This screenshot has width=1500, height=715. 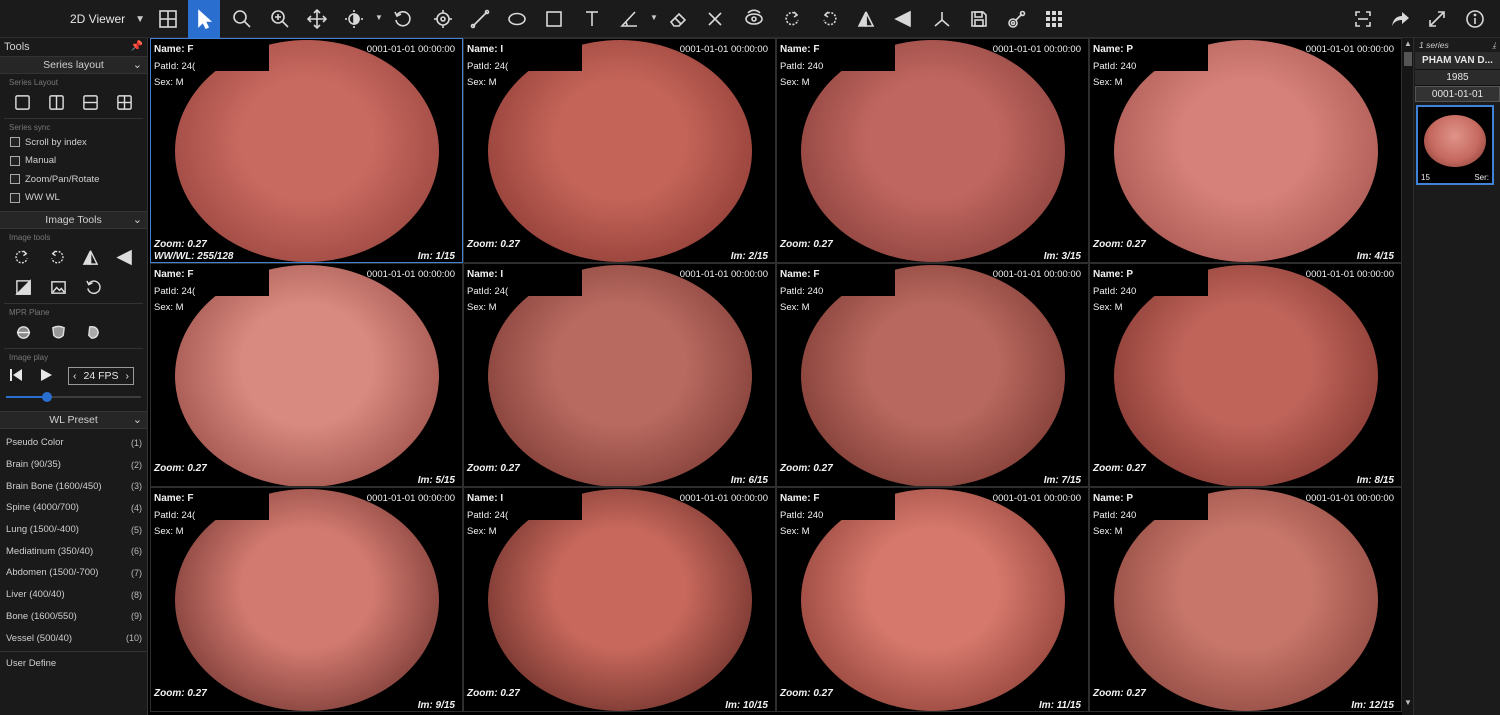 I want to click on eye-rotate-icon, so click(x=754, y=19).